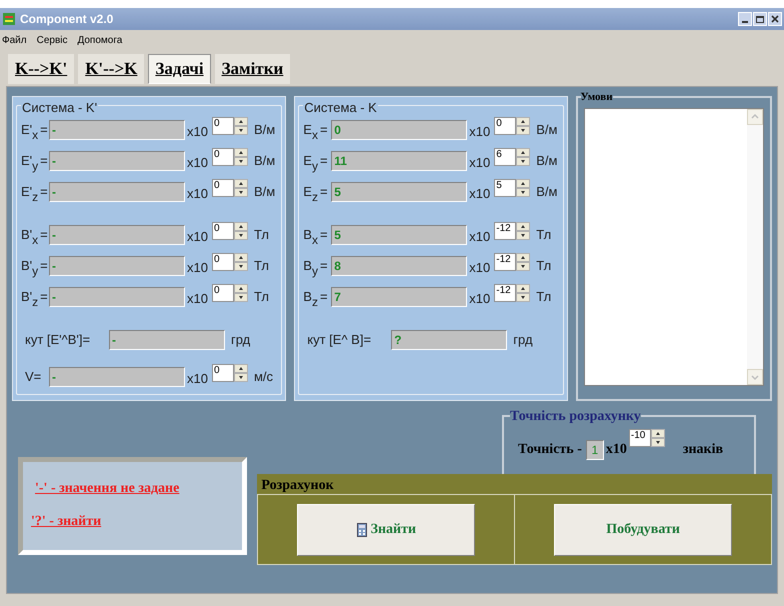 The height and width of the screenshot is (606, 784). Describe the element at coordinates (316, 130) in the screenshot. I see `field-label: Ex=` at that location.